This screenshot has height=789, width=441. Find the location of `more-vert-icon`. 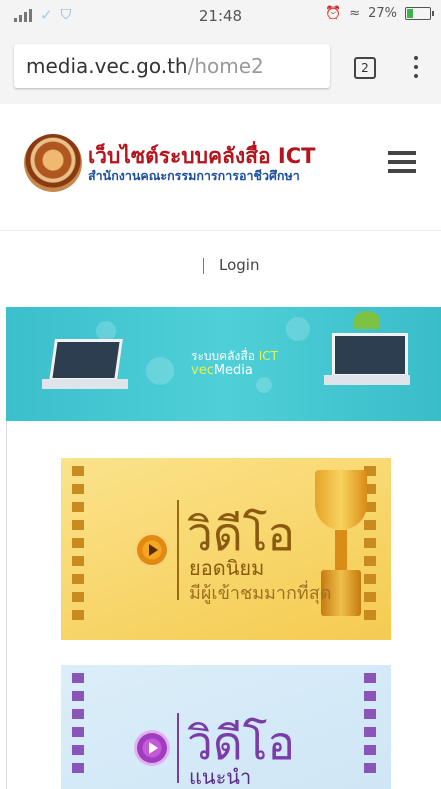

more-vert-icon is located at coordinates (417, 67).